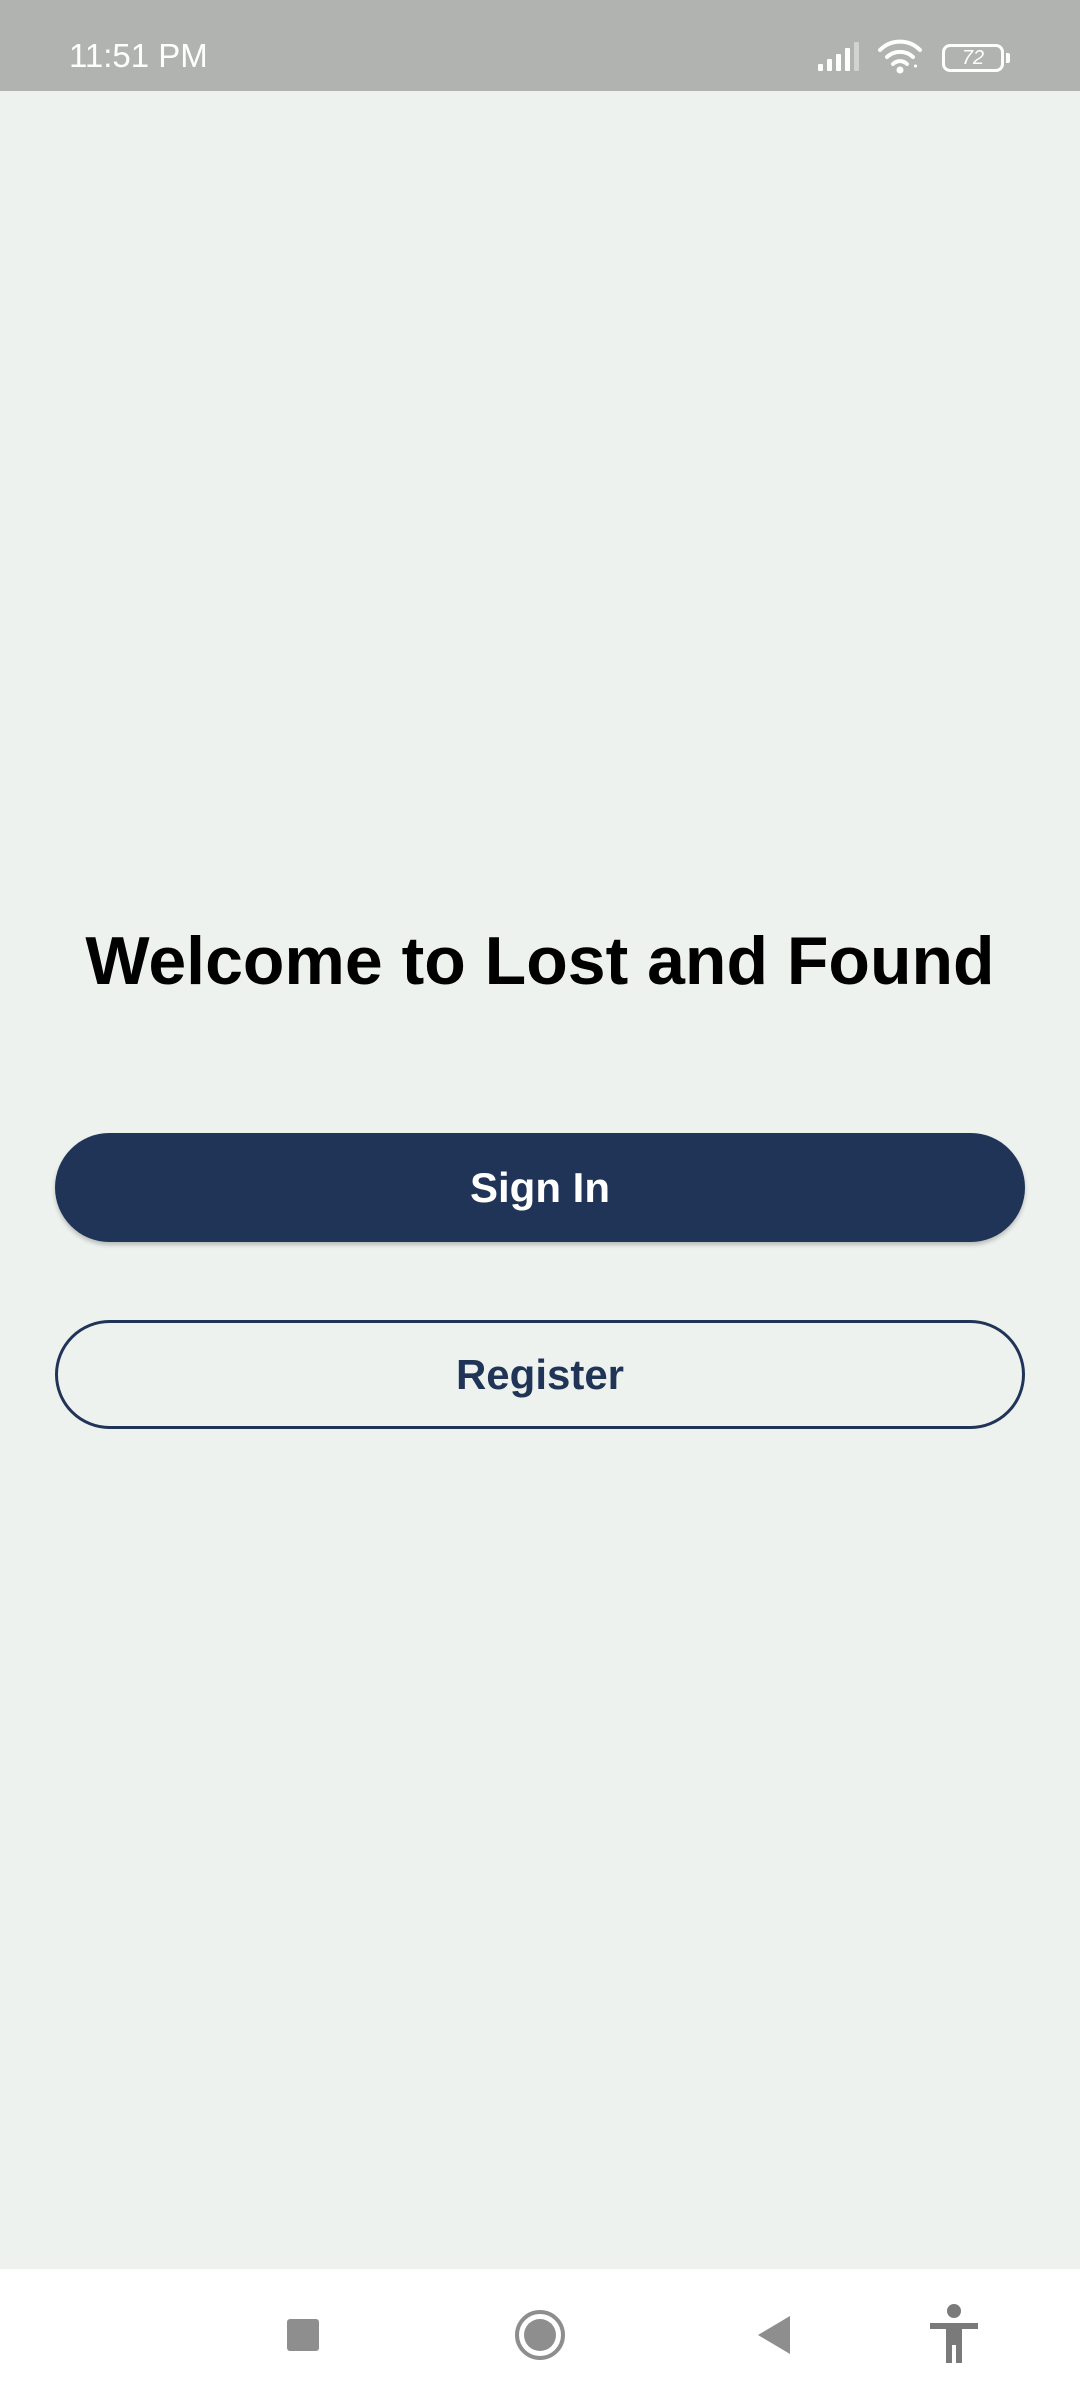  I want to click on back-icon, so click(774, 2334).